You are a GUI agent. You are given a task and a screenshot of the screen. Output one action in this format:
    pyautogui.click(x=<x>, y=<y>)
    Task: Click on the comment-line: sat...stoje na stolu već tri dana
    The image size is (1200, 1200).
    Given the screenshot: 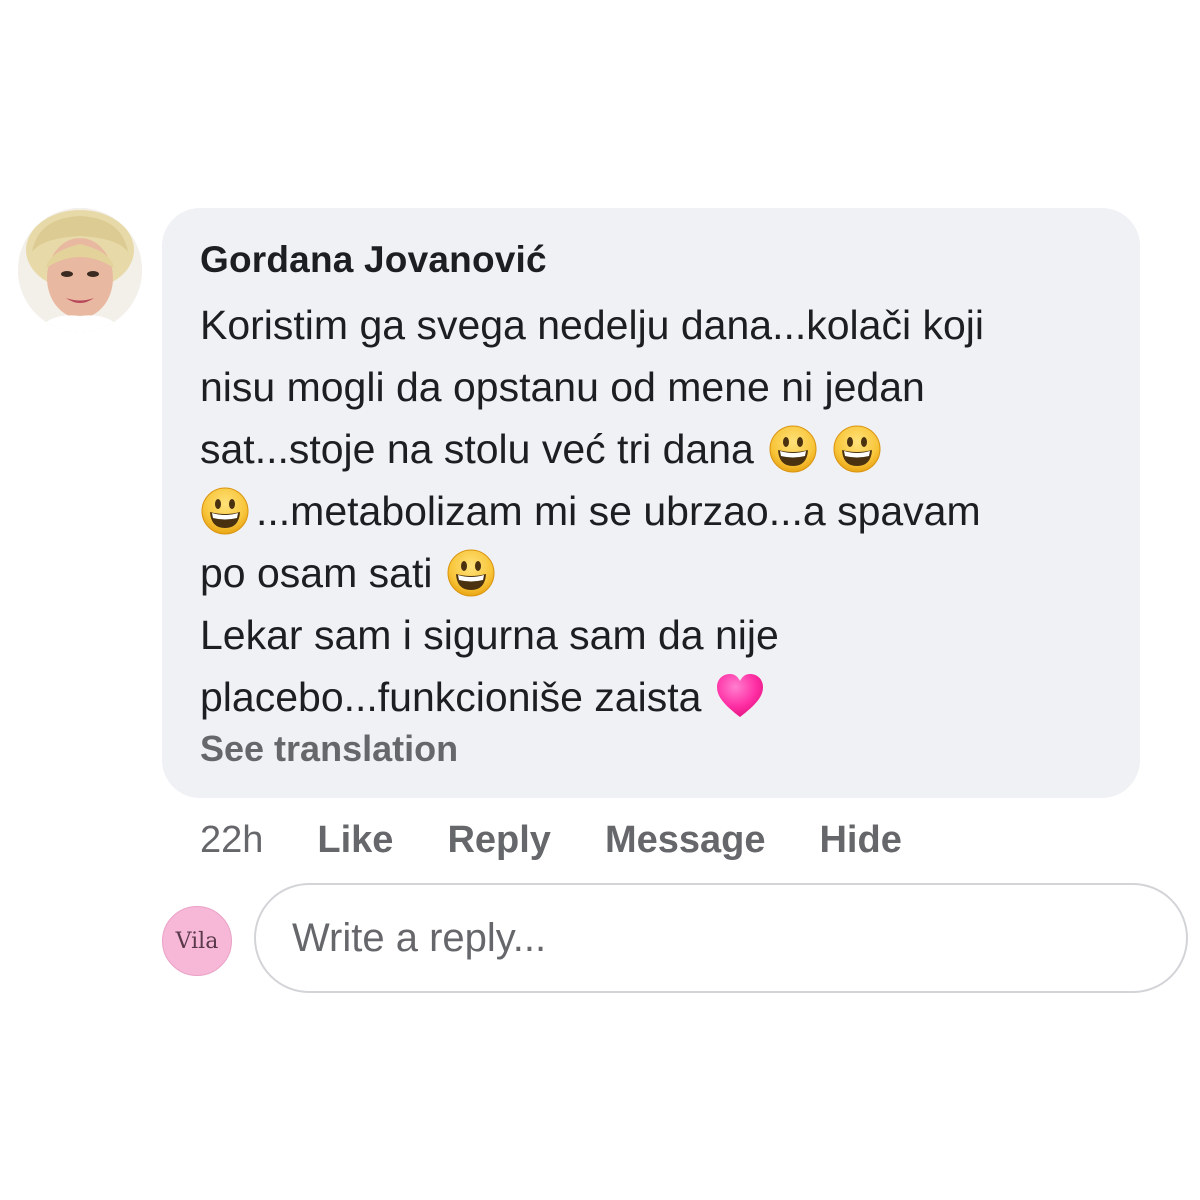 What is the action you would take?
    pyautogui.click(x=650, y=449)
    